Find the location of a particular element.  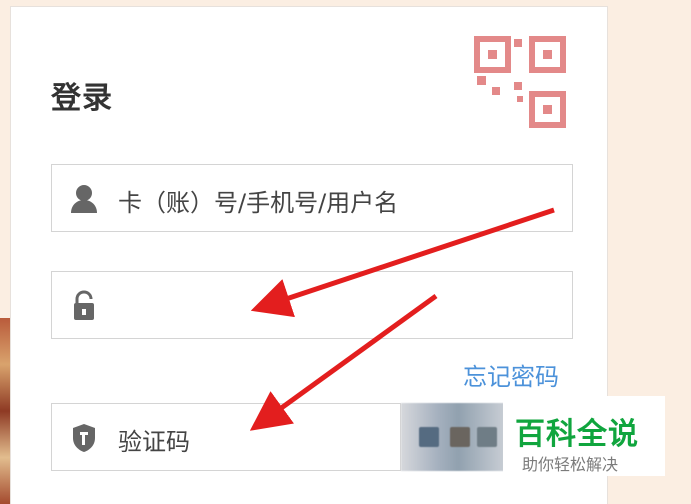

user-icon is located at coordinates (84, 199).